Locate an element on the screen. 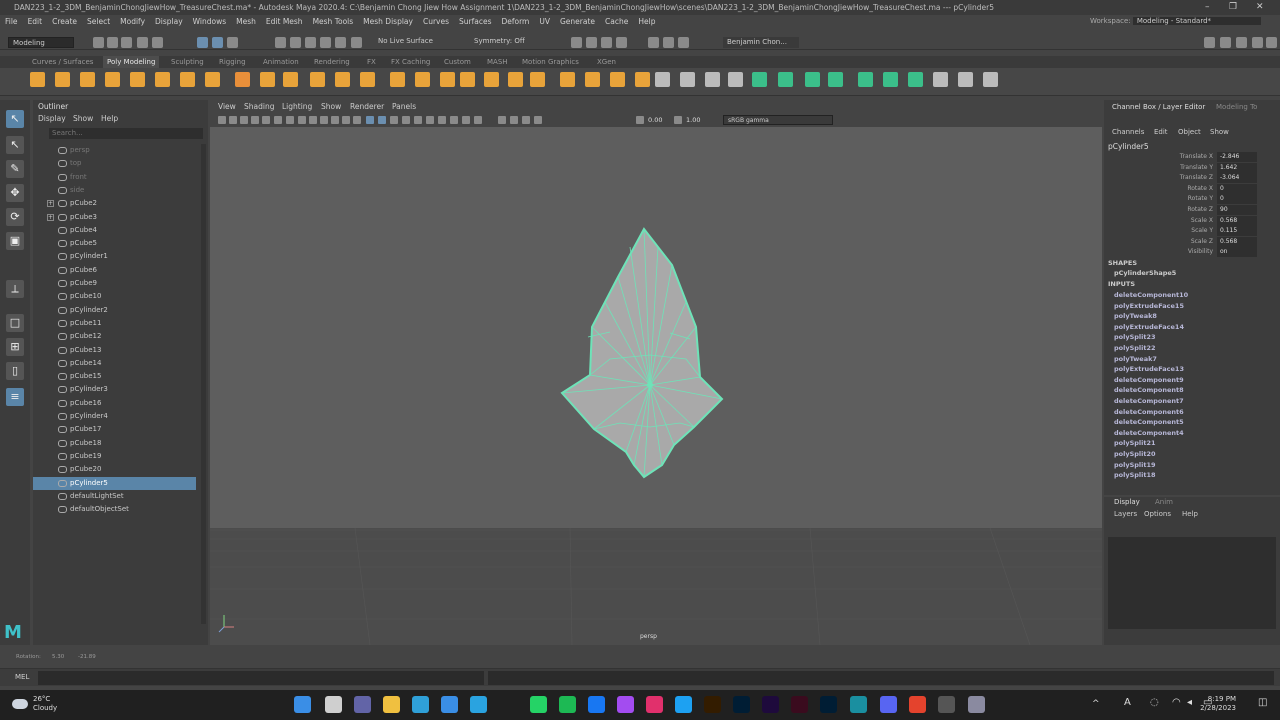  notification-icon: ◫ is located at coordinates (1262, 702).